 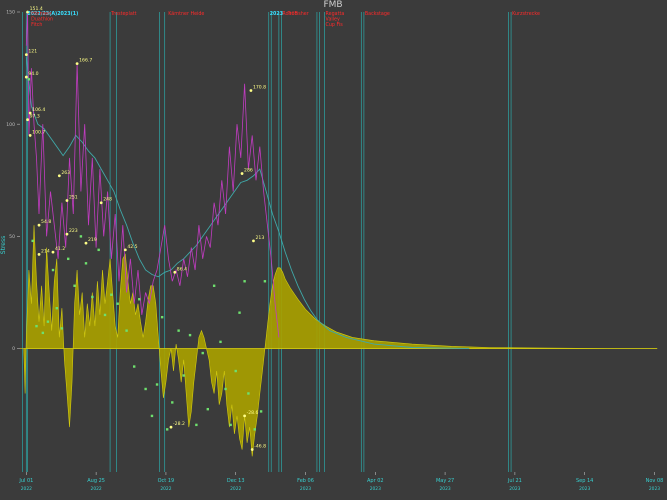 What do you see at coordinates (12, 237) in the screenshot?
I see `y-tick-label: 50` at bounding box center [12, 237].